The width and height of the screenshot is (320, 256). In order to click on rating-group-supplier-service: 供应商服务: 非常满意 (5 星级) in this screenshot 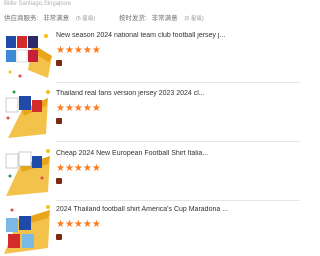, I will do `click(49, 17)`.